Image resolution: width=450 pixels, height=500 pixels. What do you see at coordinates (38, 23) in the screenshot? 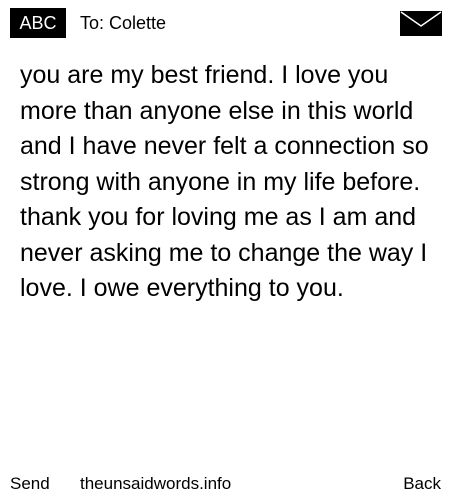
I see `input-mode-indicator: ABC` at bounding box center [38, 23].